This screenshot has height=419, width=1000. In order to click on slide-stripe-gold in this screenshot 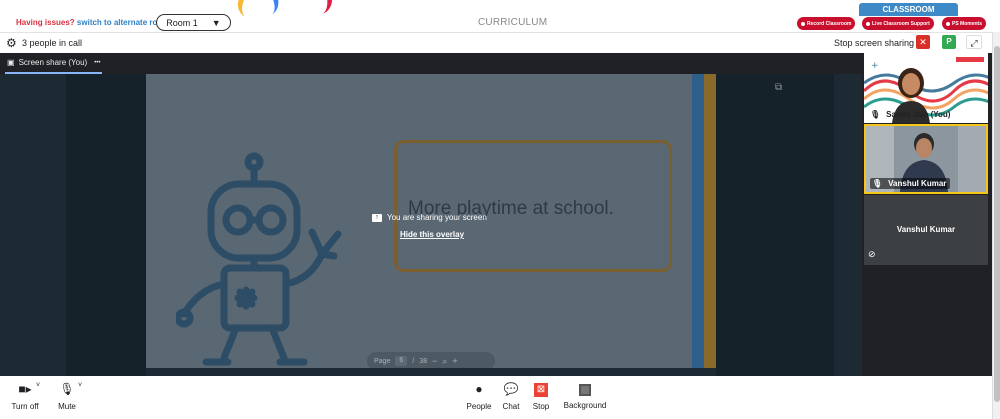, I will do `click(710, 221)`.